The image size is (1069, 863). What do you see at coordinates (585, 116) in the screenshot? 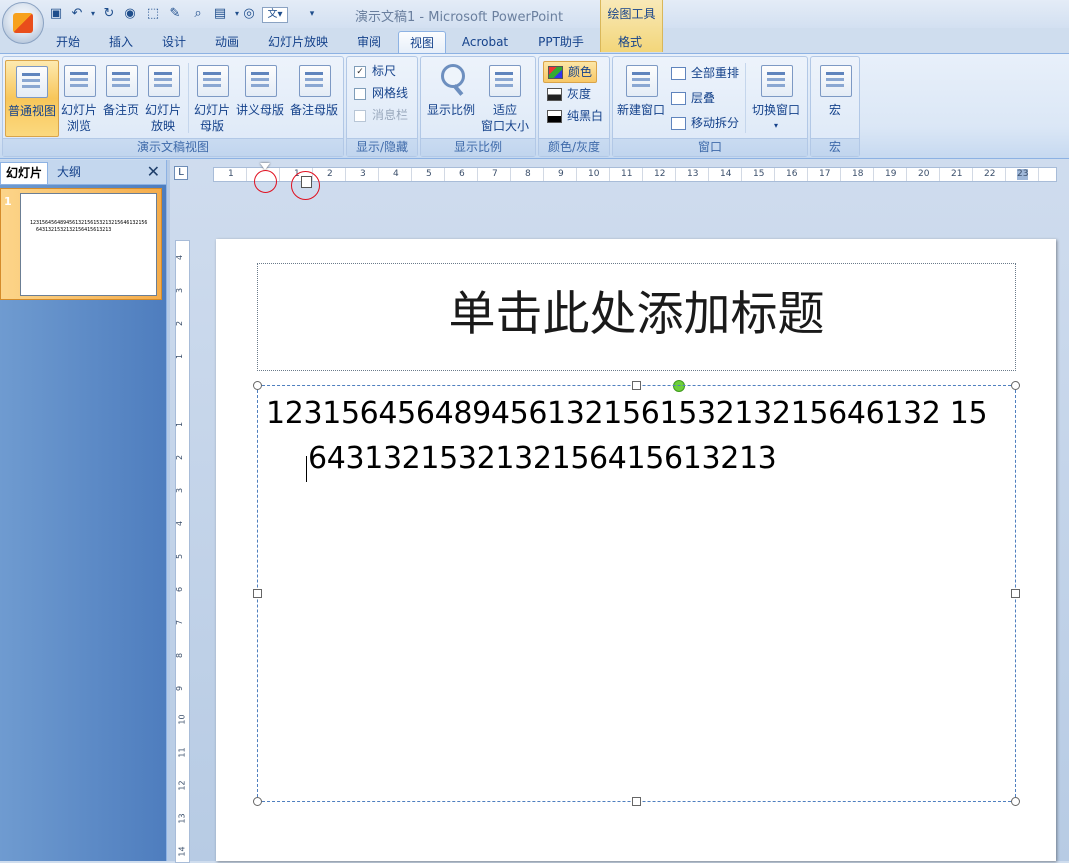
I see `pure-bw-label: 纯黑白` at bounding box center [585, 116].